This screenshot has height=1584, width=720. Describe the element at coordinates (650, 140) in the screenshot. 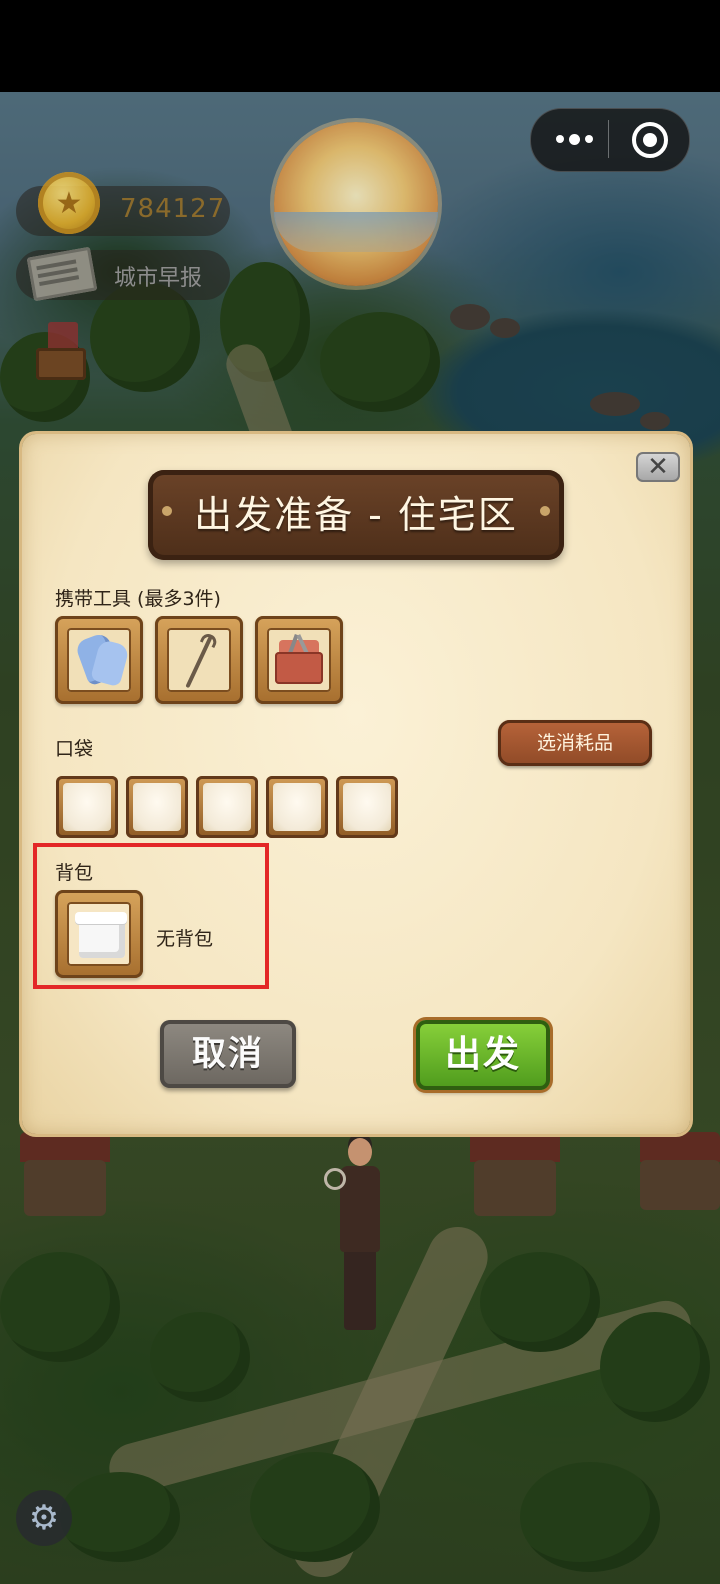

I see `close-miniprogram-icon` at that location.